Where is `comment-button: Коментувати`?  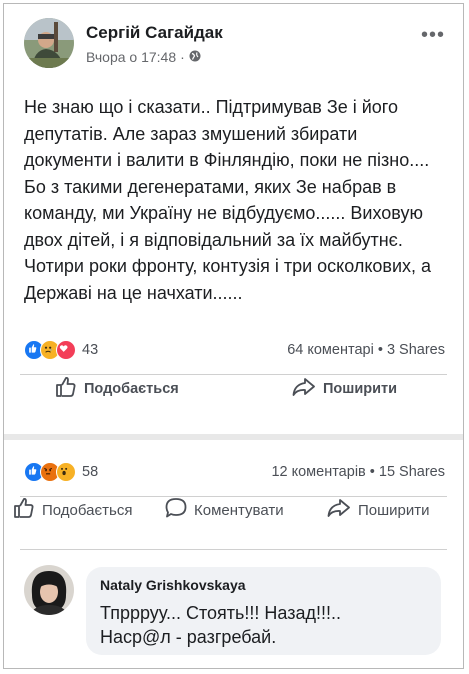 comment-button: Коментувати is located at coordinates (224, 510).